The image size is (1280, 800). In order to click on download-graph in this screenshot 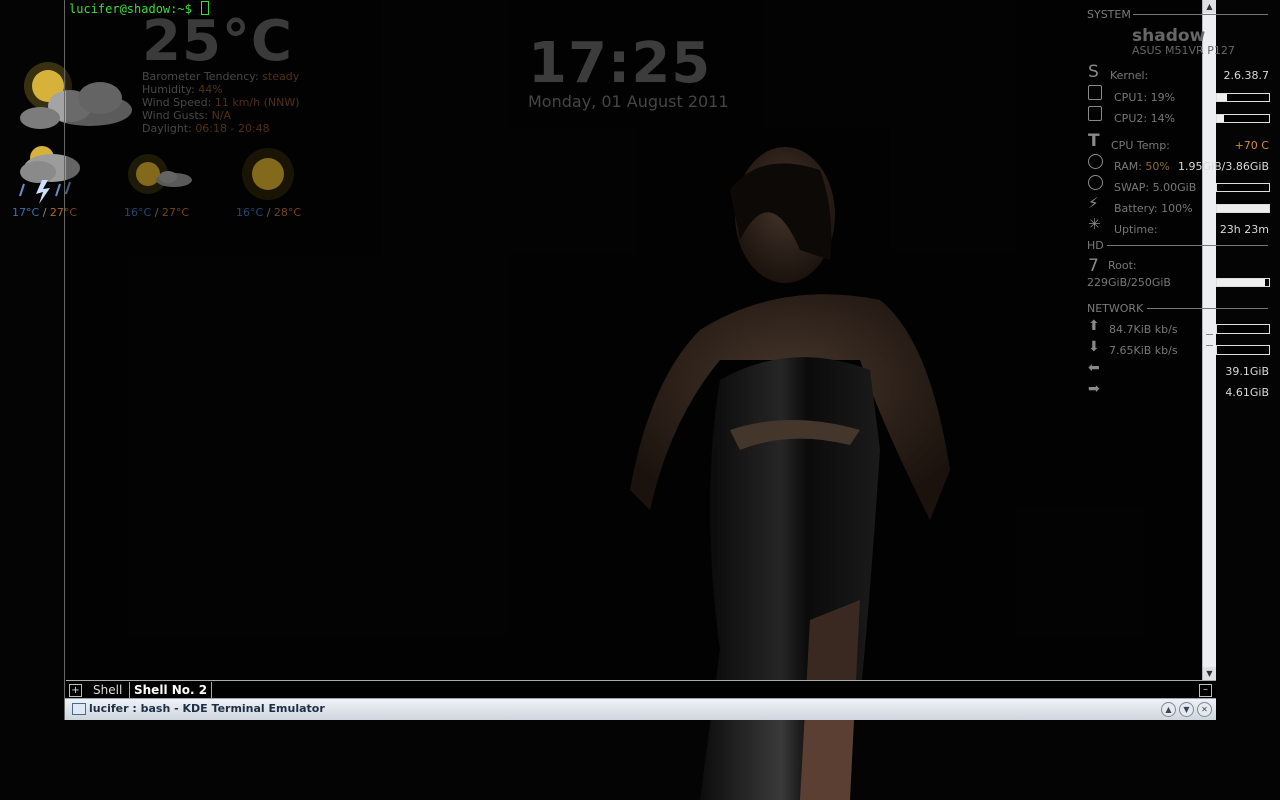, I will do `click(1243, 350)`.